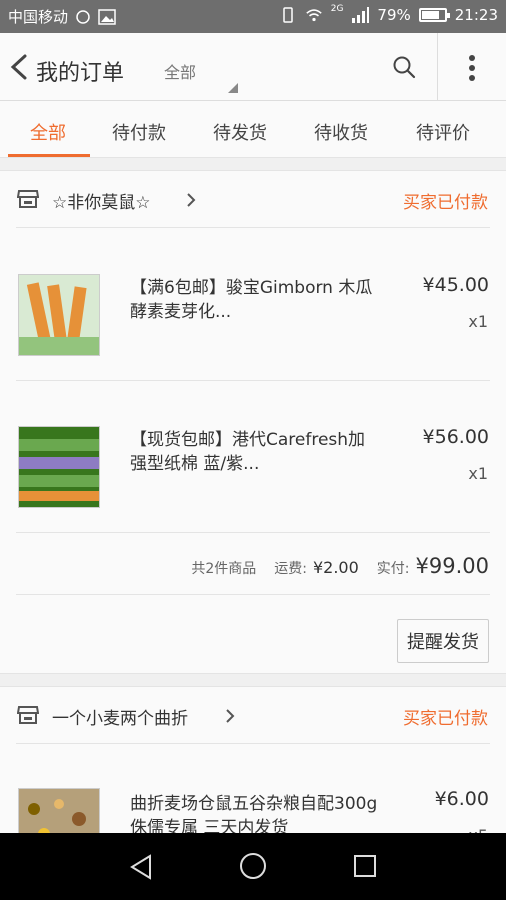  Describe the element at coordinates (253, 199) in the screenshot. I see `shop-header: ☆非你莫鼠☆ 买家已付款` at that location.